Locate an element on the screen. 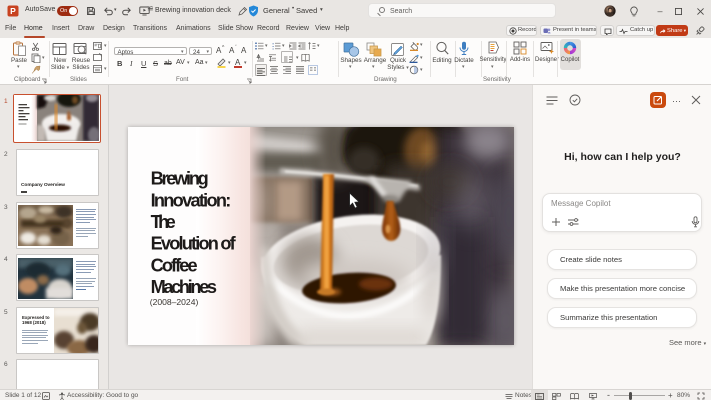 Image resolution: width=711 pixels, height=400 pixels. svg-text: Evolution of is located at coordinates (194, 243).